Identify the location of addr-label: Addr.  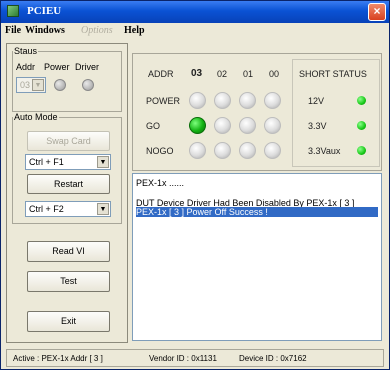
(26, 67).